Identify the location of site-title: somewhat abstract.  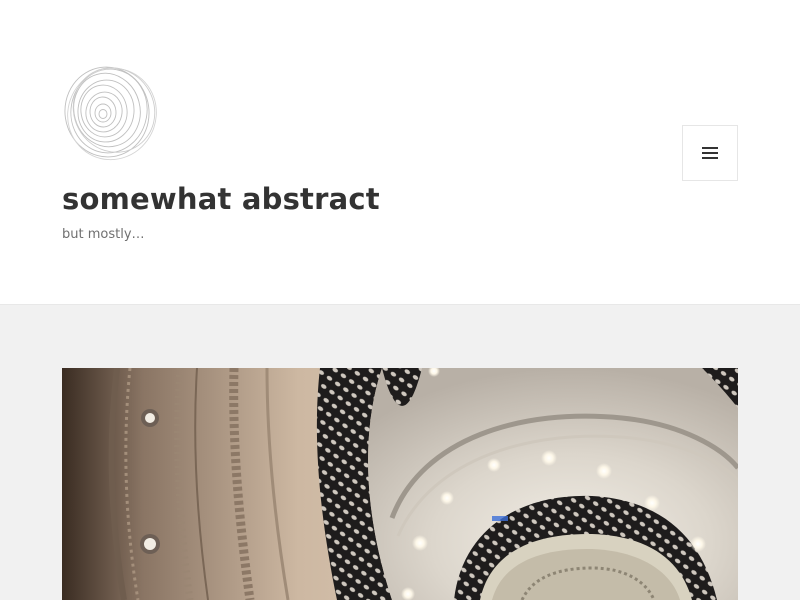
(221, 199).